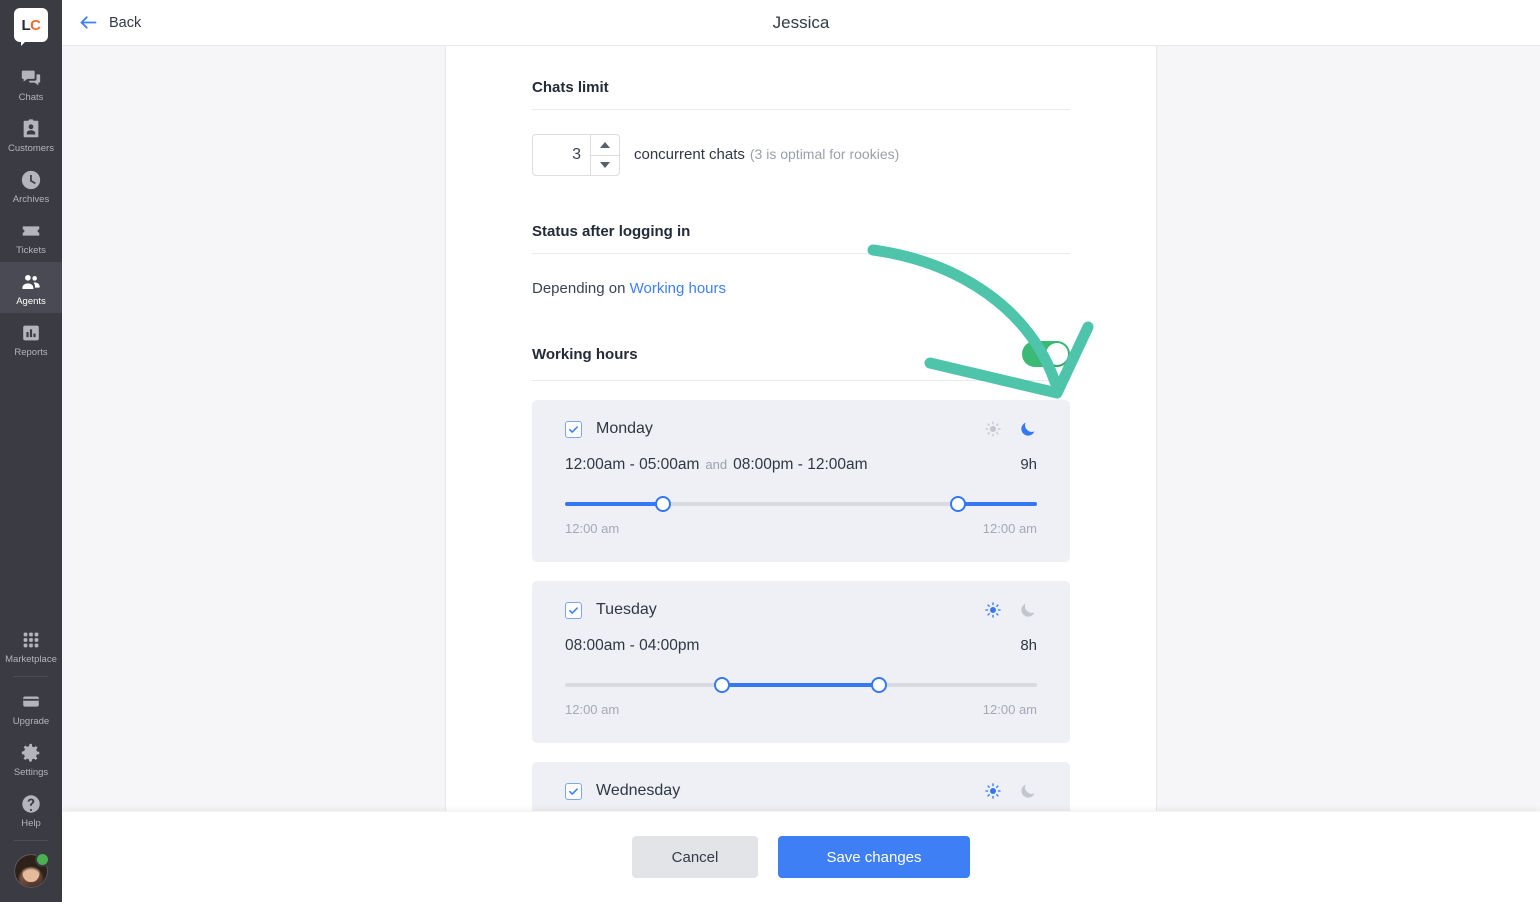 Image resolution: width=1540 pixels, height=902 pixels. I want to click on day-header: Monday, so click(801, 429).